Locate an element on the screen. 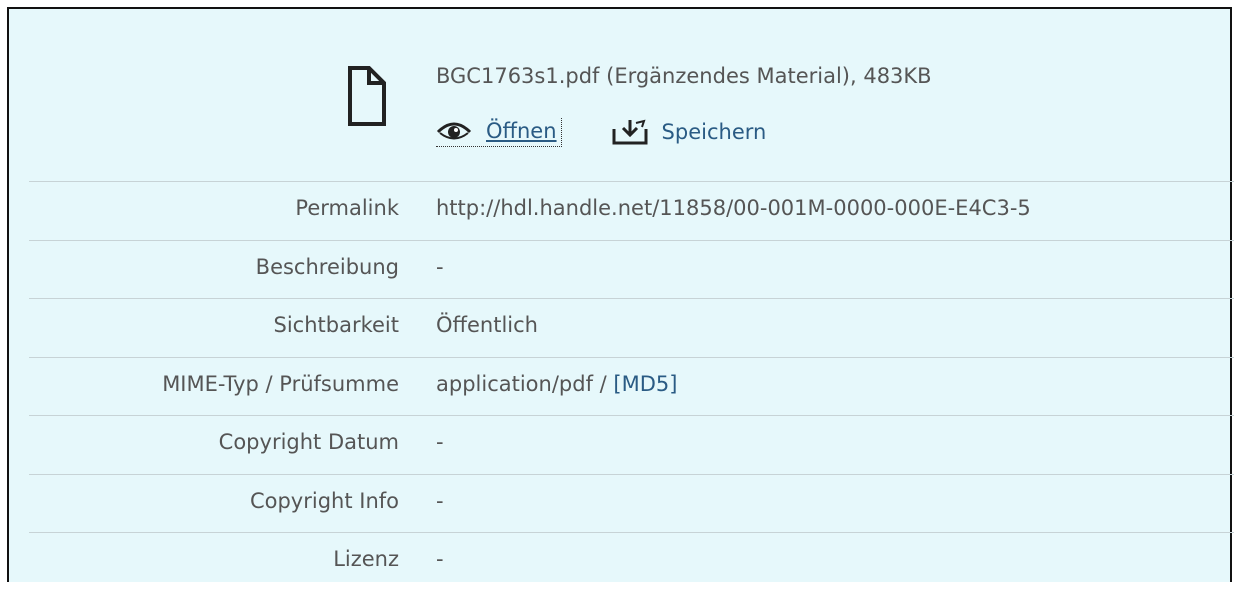  mime-label: MIME-Typ / Prüfsumme is located at coordinates (280, 383).